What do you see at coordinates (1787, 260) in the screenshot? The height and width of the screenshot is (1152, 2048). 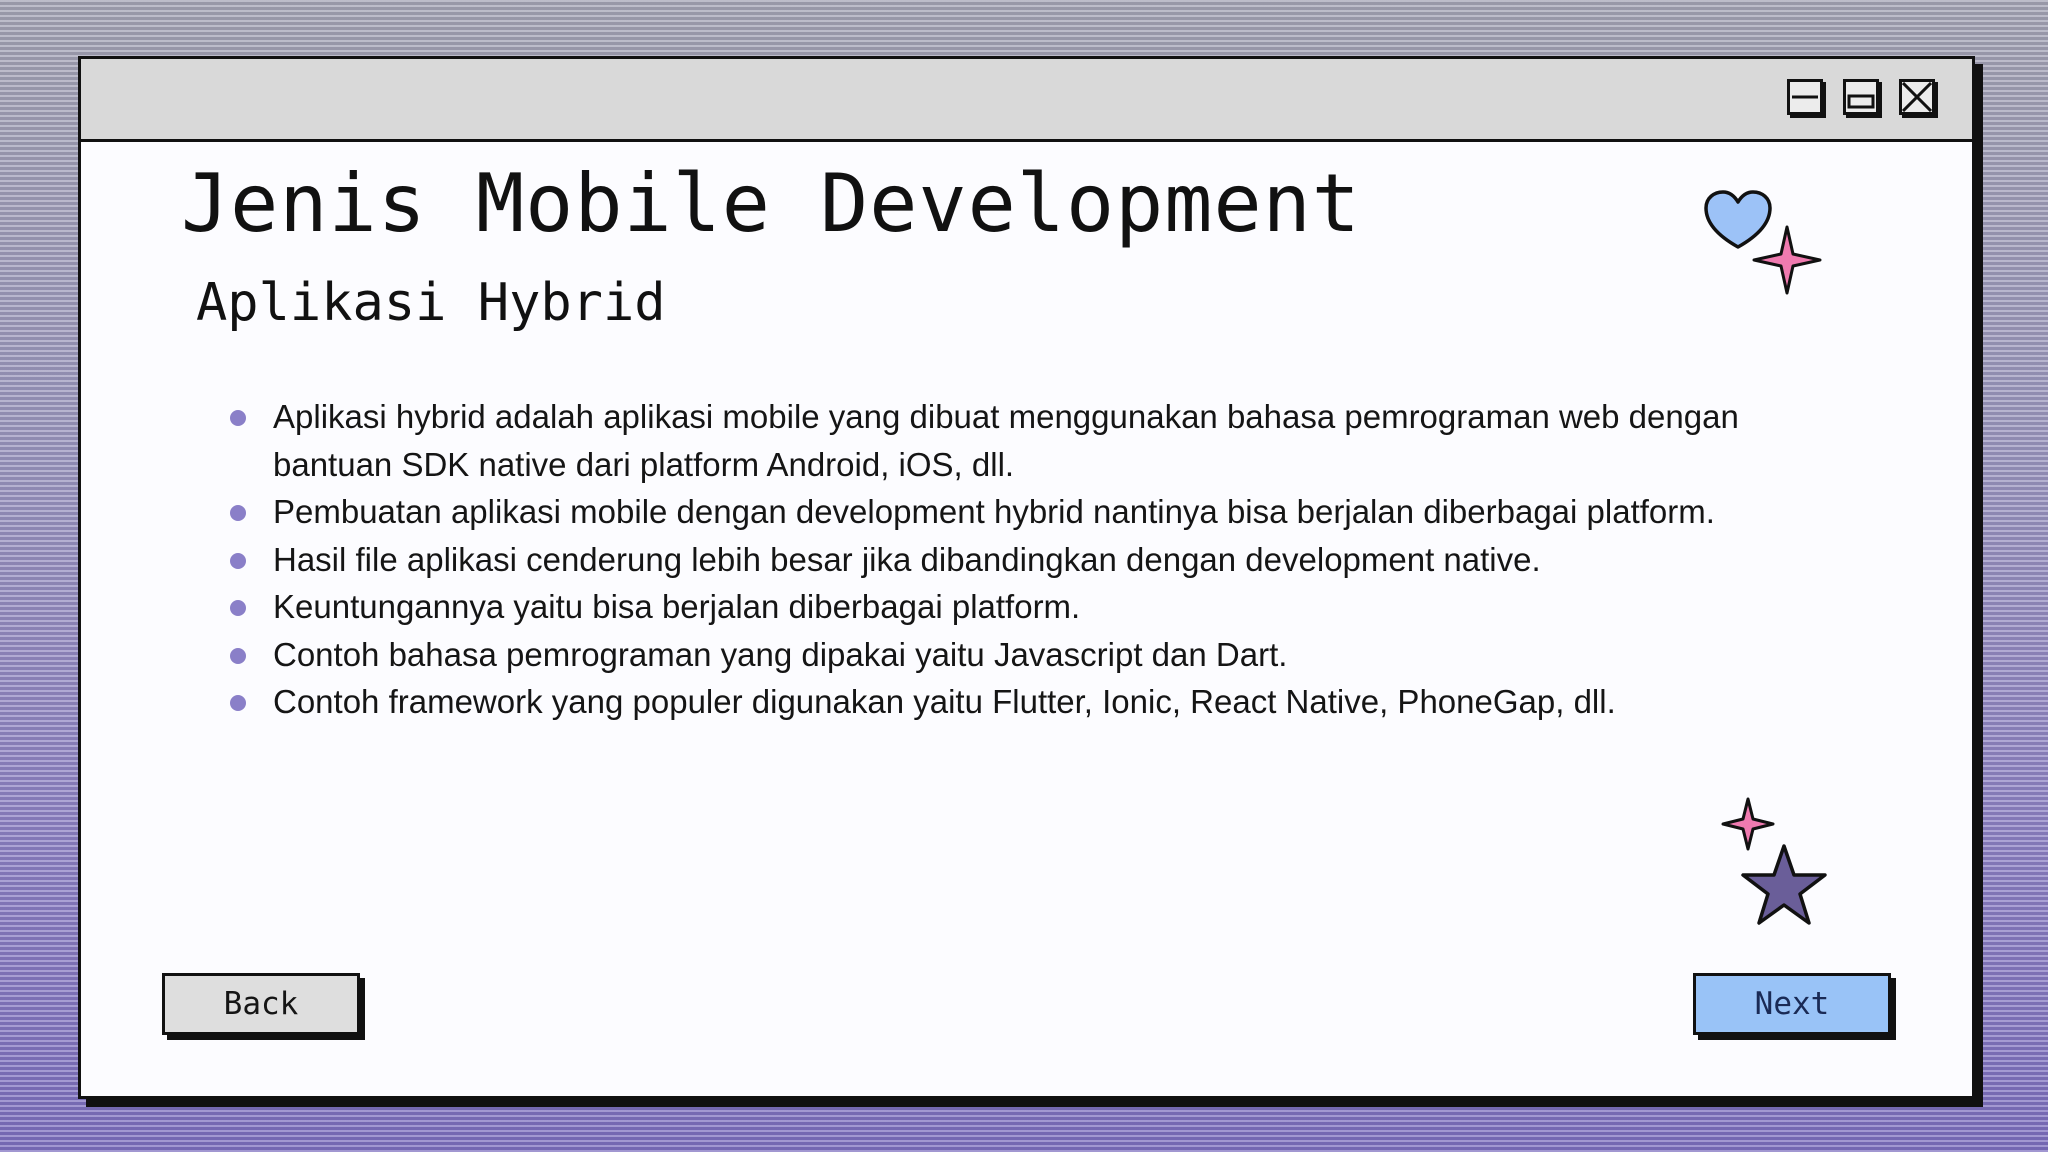 I see `sparkle-star-icon` at bounding box center [1787, 260].